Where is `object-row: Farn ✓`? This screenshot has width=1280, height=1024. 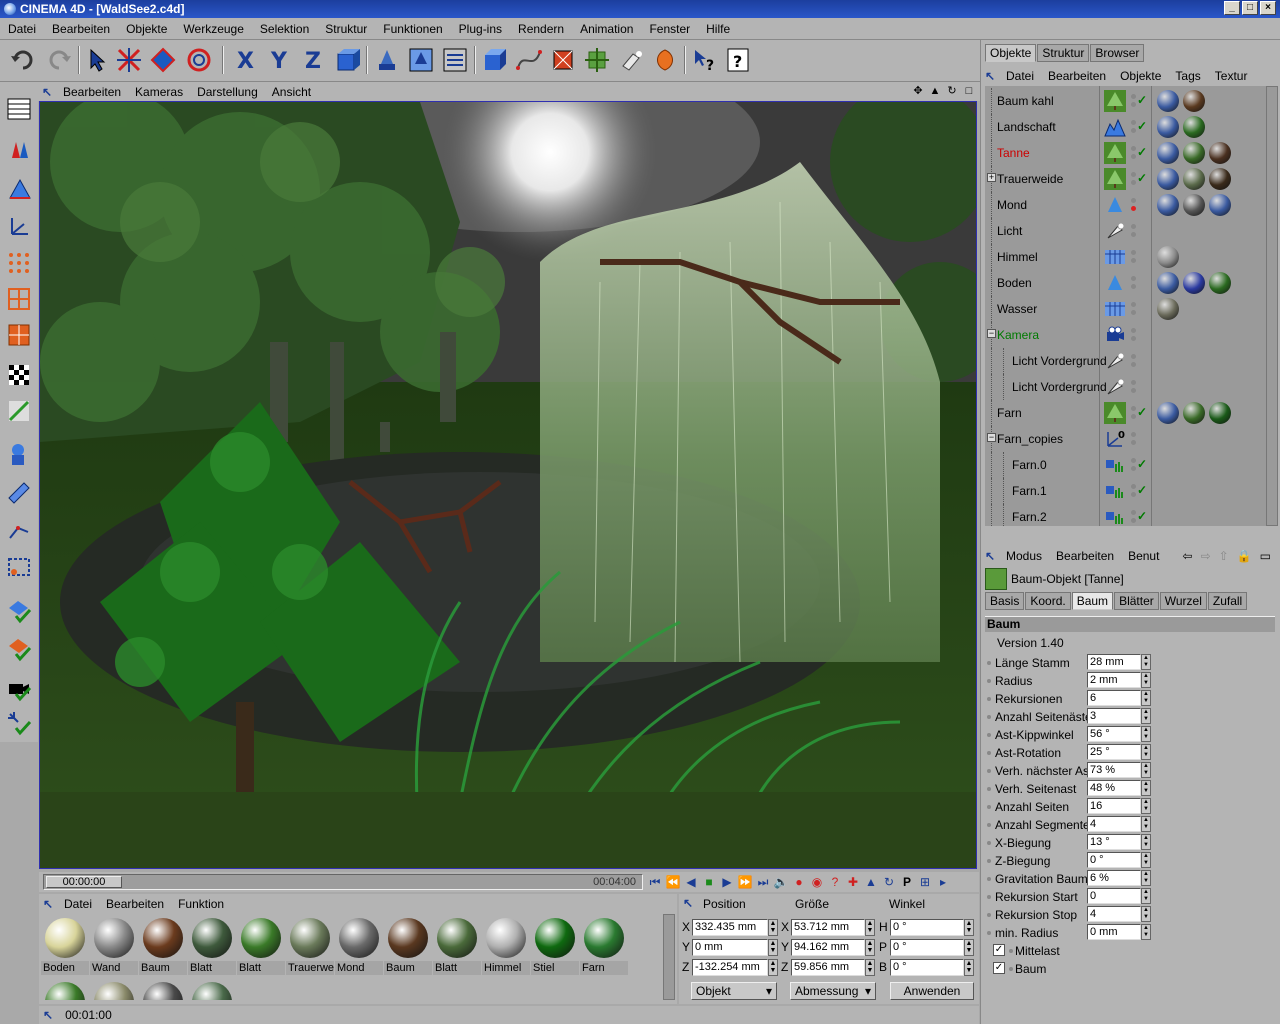
object-row: Farn ✓ is located at coordinates (1126, 413).